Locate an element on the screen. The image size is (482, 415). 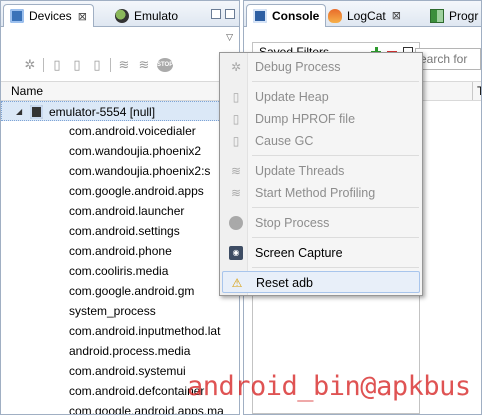
minimize-icon is located at coordinates (216, 14).